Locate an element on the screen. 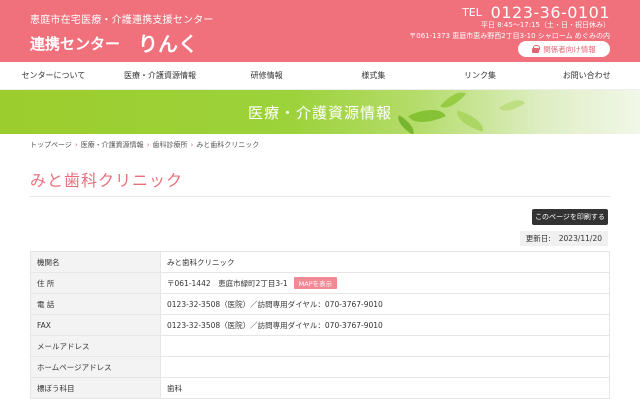 This screenshot has height=400, width=640. table-row: メールアドレス is located at coordinates (320, 346).